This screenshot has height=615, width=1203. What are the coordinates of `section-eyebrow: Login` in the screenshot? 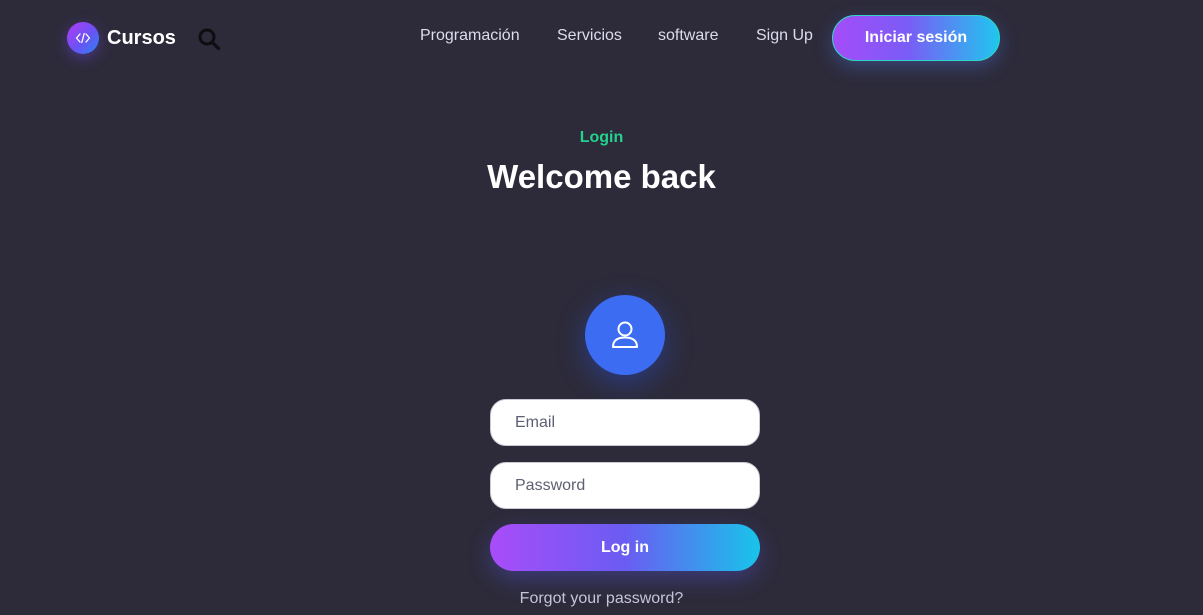 It's located at (601, 137).